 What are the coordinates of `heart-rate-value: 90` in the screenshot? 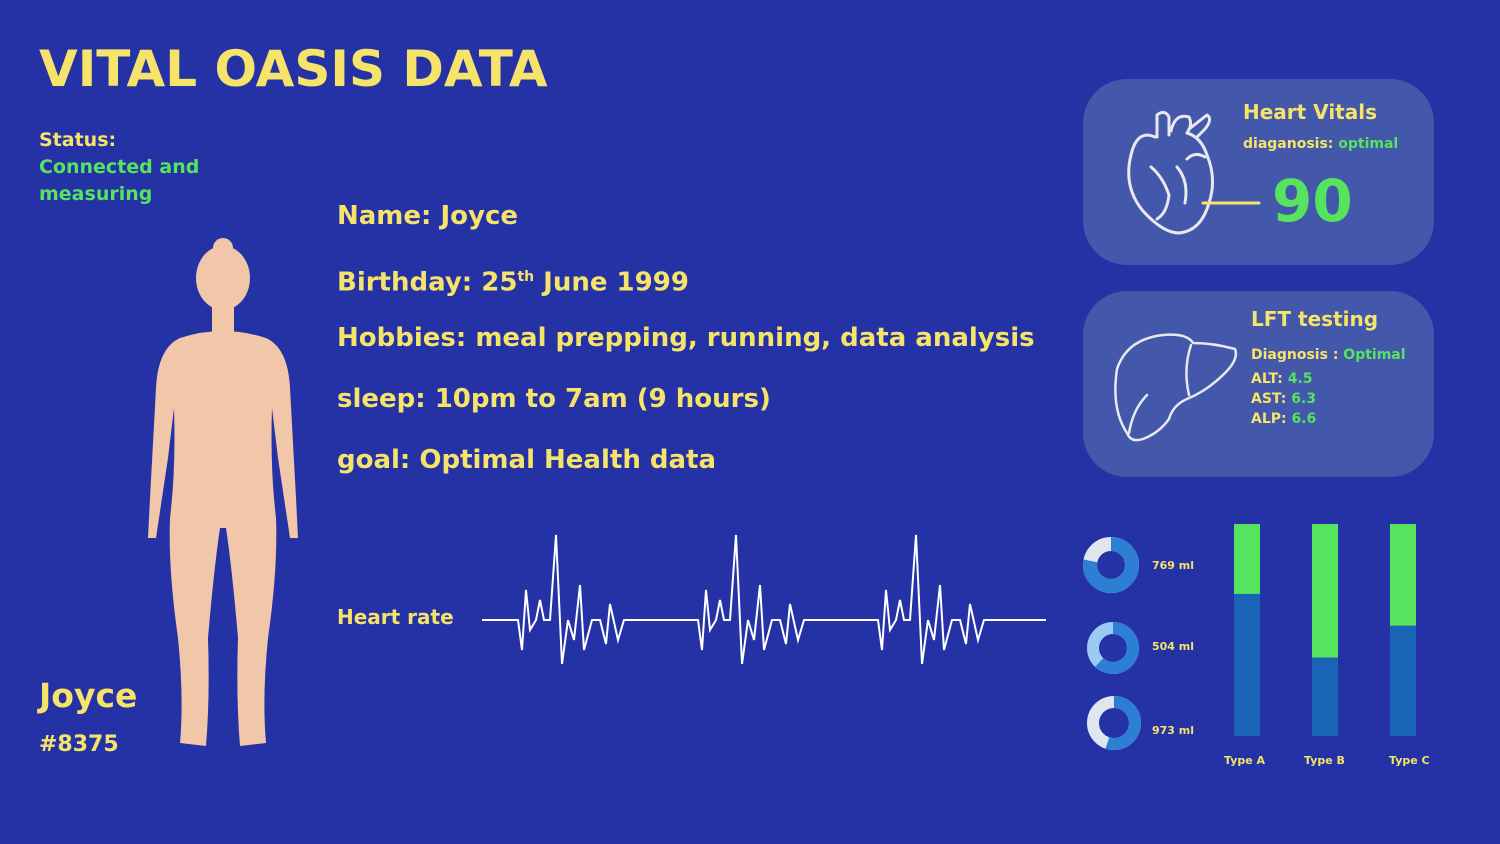 It's located at (1312, 201).